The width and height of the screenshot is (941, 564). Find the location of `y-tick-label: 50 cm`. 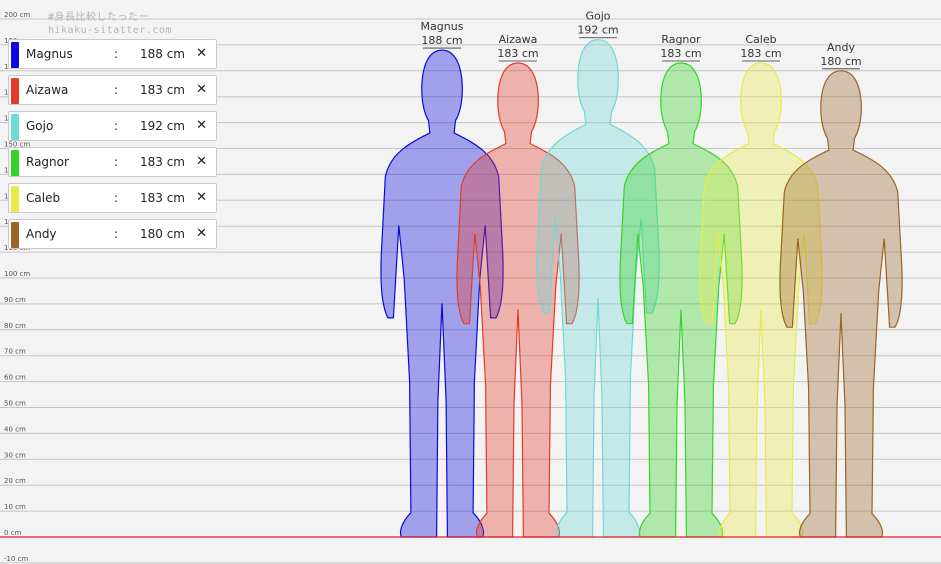

y-tick-label: 50 cm is located at coordinates (15, 404).